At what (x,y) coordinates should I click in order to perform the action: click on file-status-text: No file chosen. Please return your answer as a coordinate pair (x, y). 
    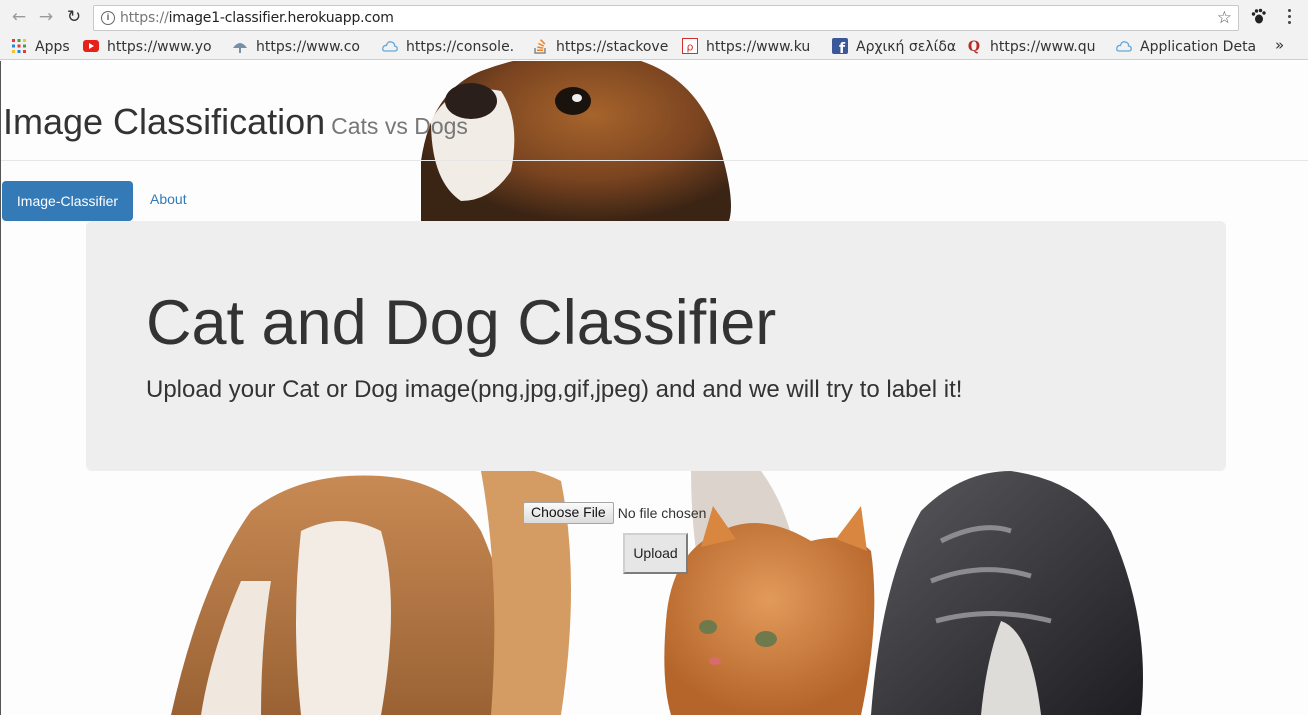
    Looking at the image, I should click on (662, 513).